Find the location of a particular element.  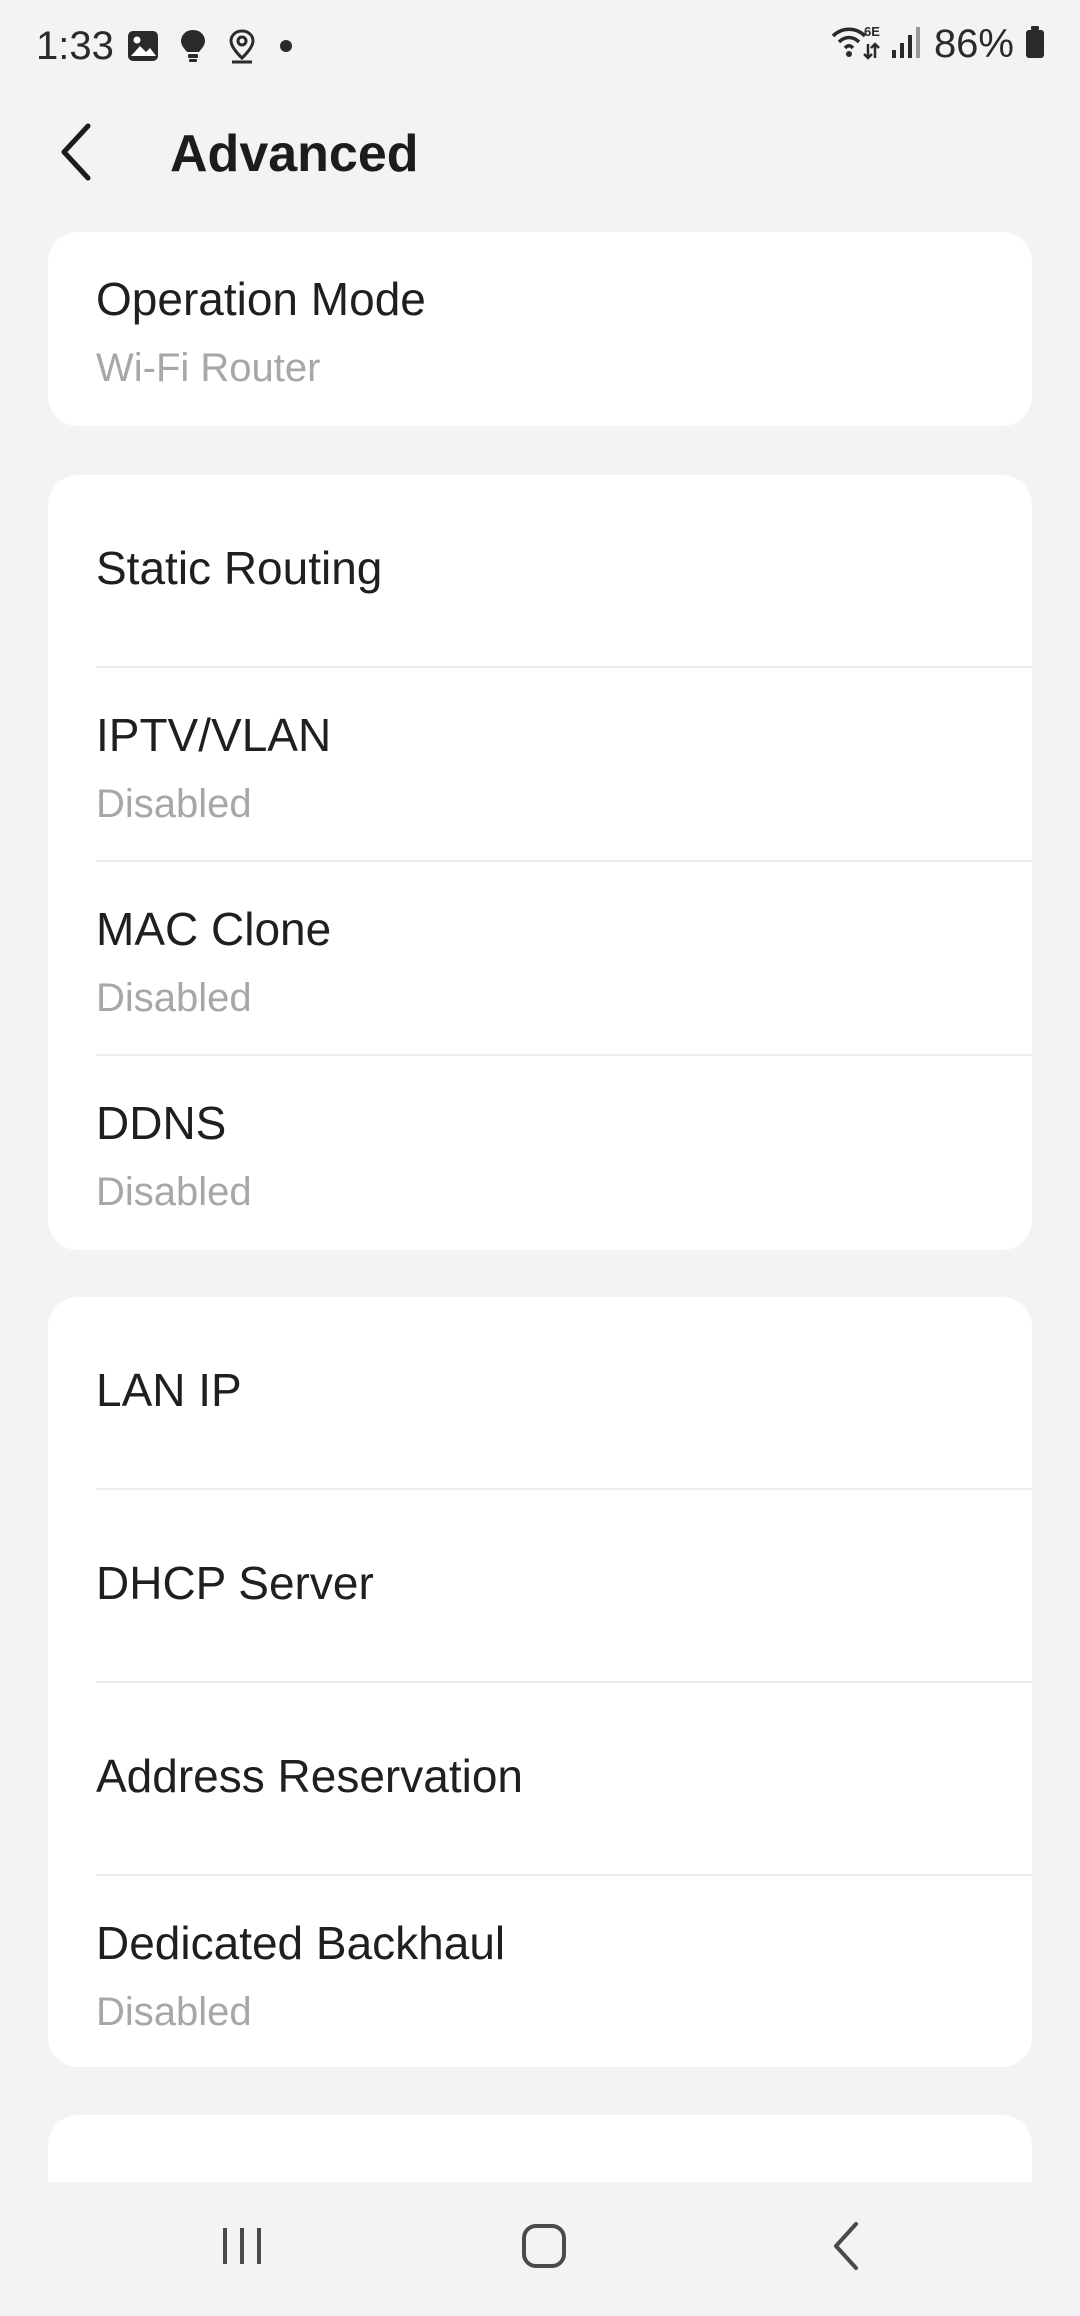

home-button is located at coordinates (544, 2248).